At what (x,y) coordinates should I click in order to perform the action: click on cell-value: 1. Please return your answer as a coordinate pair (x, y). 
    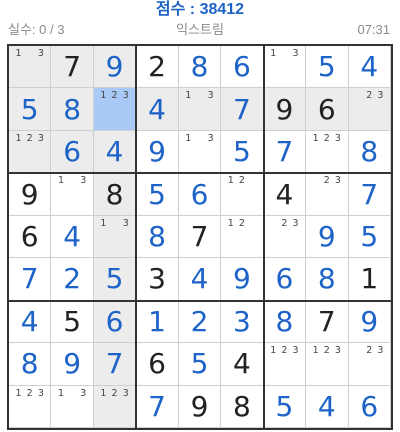
    Looking at the image, I should click on (157, 321).